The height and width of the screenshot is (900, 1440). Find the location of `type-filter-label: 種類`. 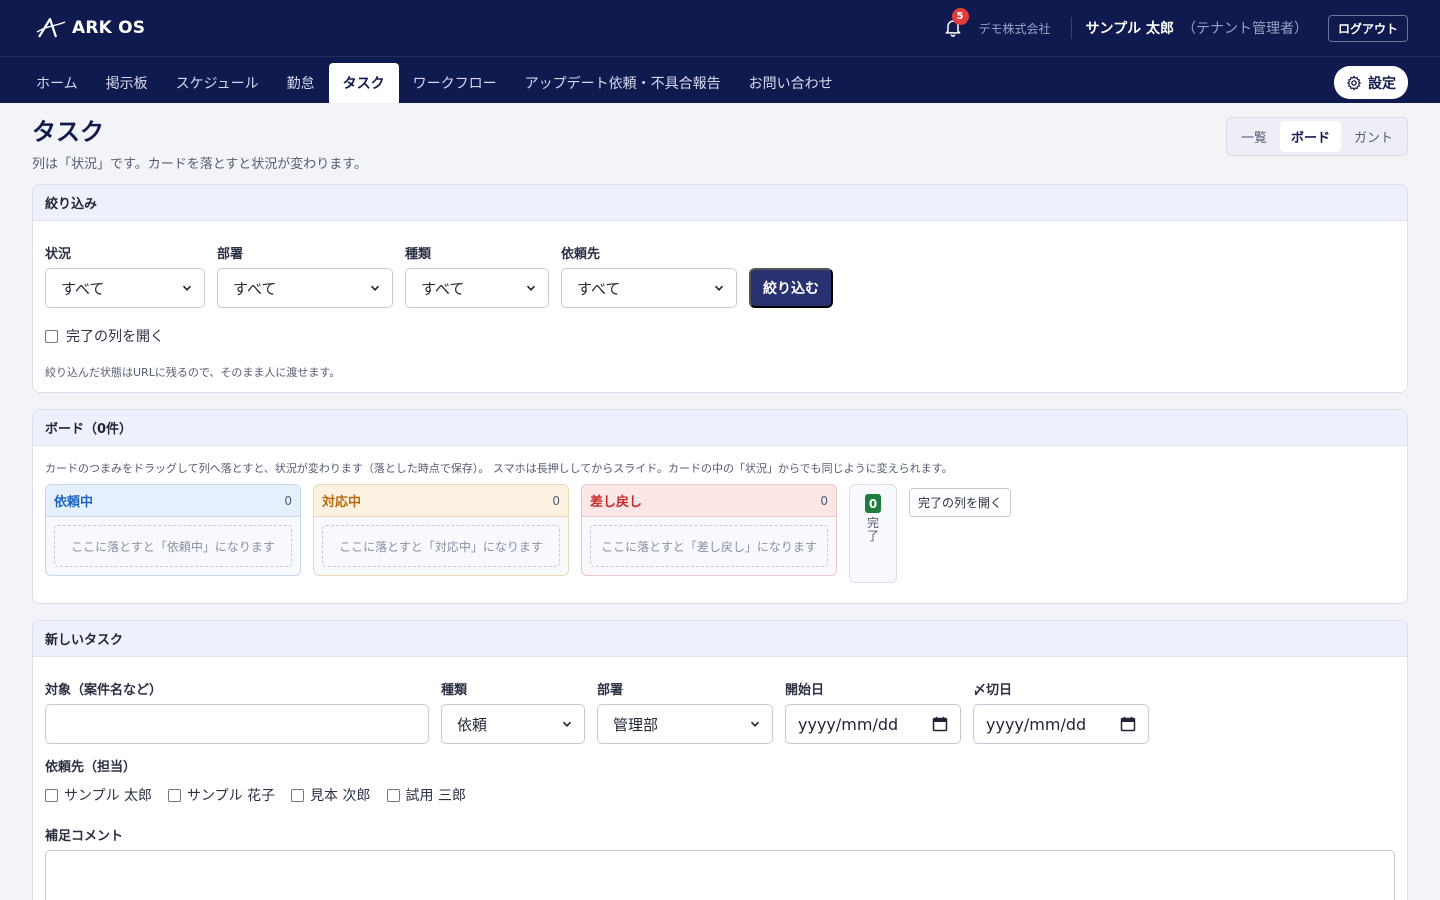

type-filter-label: 種類 is located at coordinates (418, 254).